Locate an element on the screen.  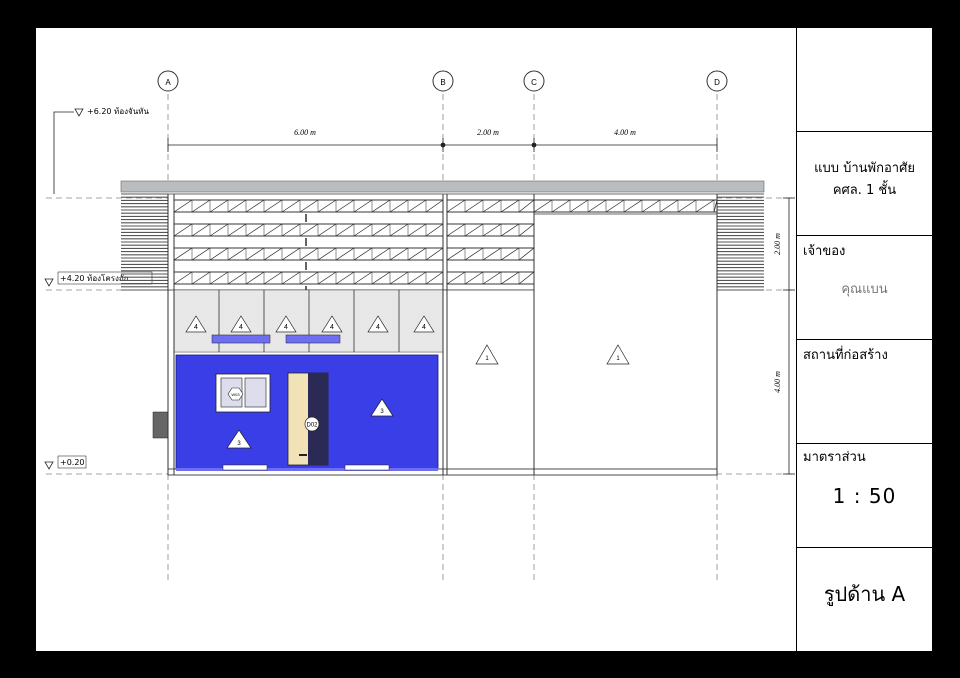
dimension-line-right is located at coordinates (789, 336).